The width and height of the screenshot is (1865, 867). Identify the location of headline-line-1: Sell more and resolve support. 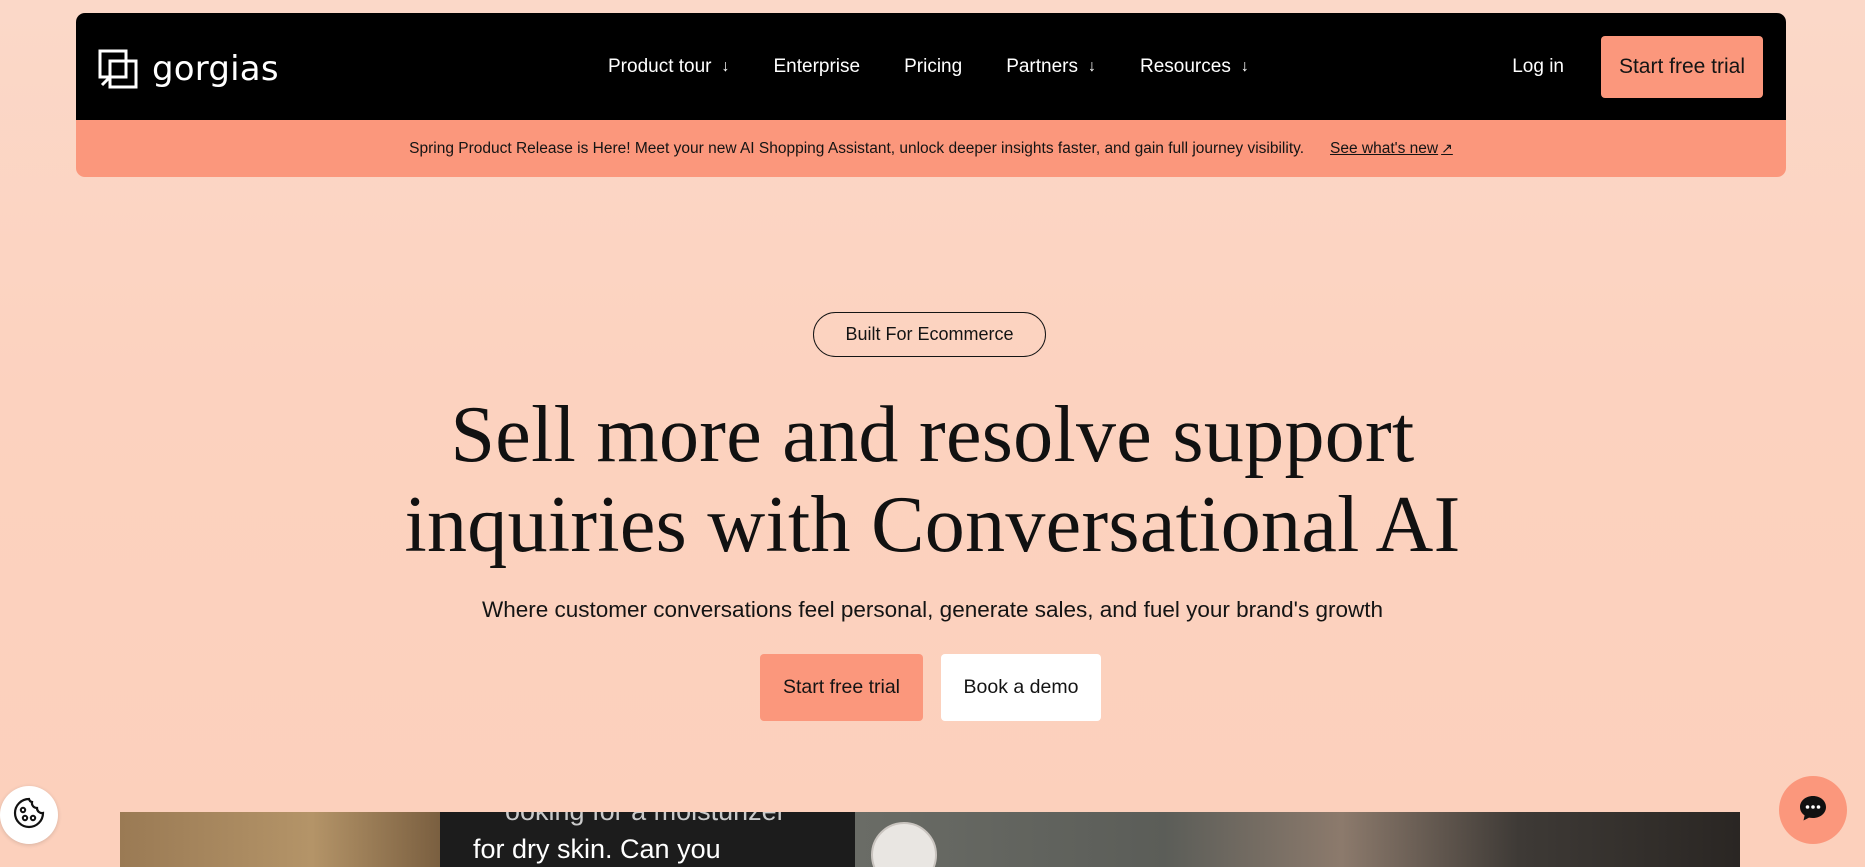
(932, 435).